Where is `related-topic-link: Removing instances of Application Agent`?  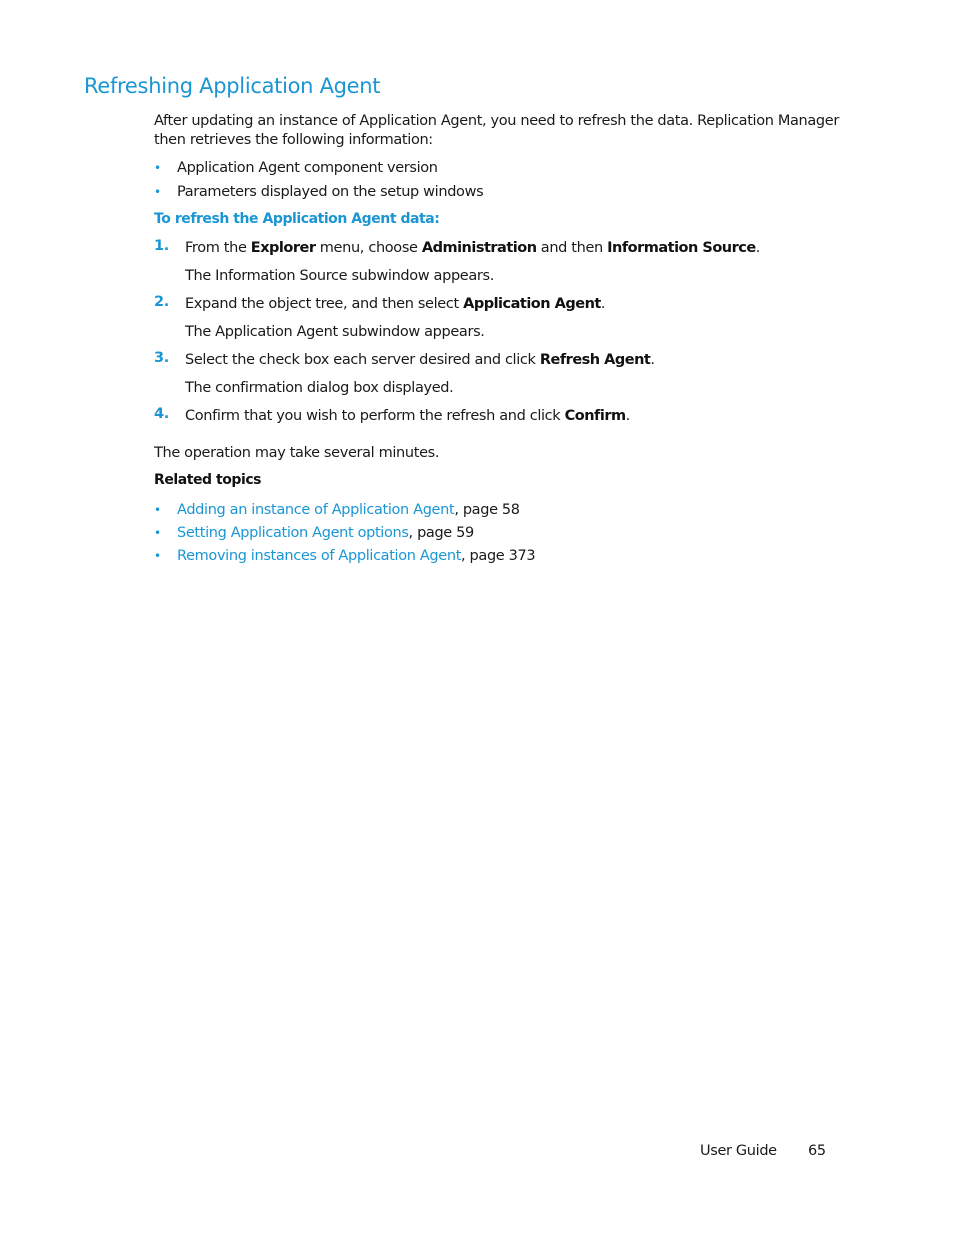
related-topic-link: Removing instances of Application Agent is located at coordinates (319, 556).